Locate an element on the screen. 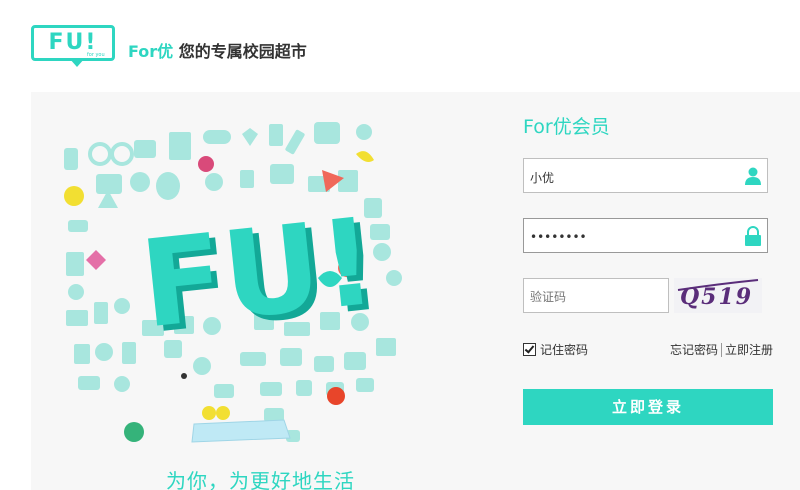 This screenshot has height=490, width=800. logo-speech-tail is located at coordinates (77, 62).